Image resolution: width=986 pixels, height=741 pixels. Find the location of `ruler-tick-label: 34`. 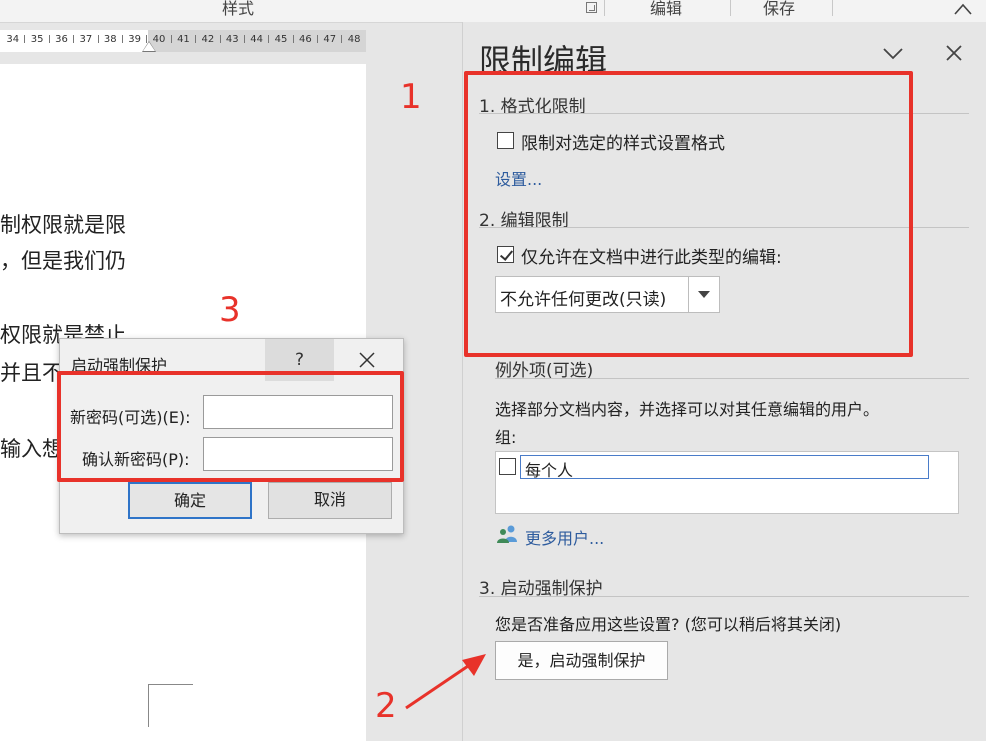

ruler-tick-label: 34 is located at coordinates (13, 39).